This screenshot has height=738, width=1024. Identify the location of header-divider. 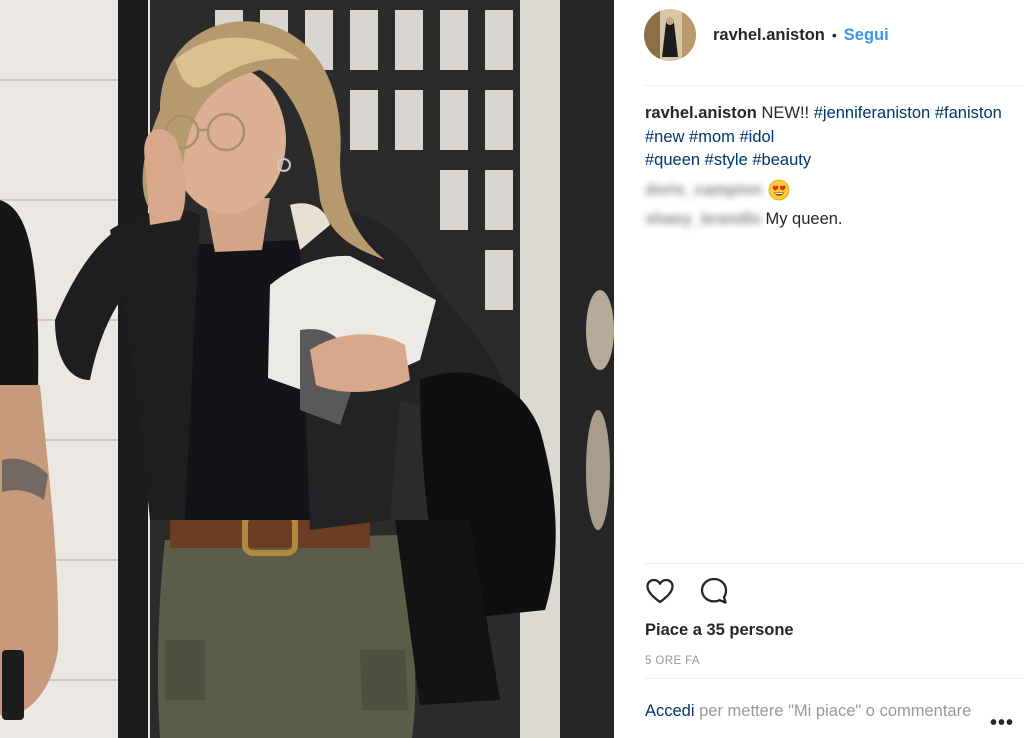
(834, 85).